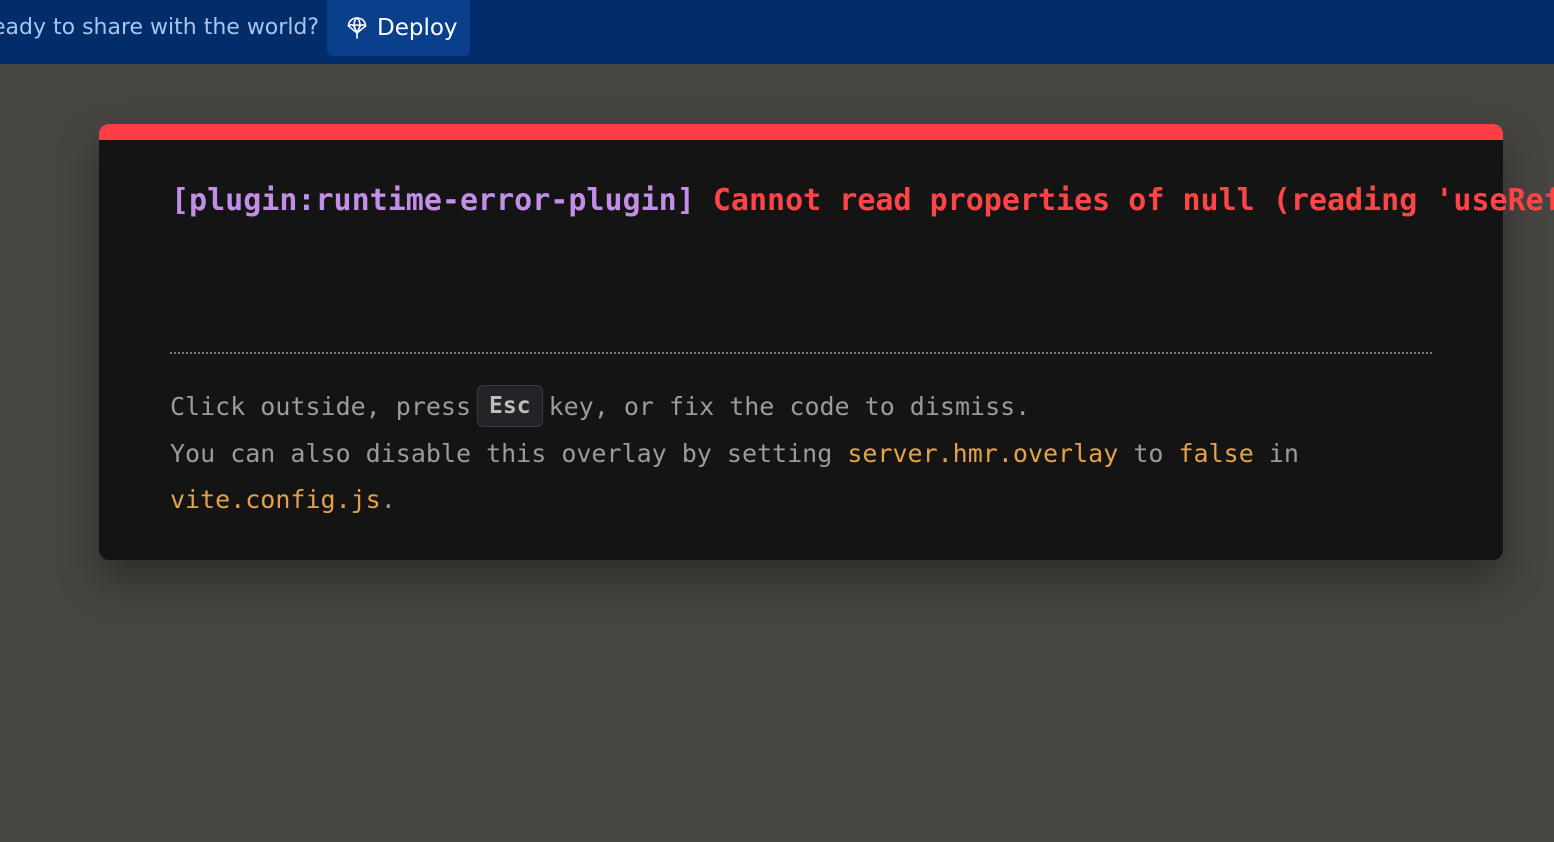  What do you see at coordinates (275, 499) in the screenshot?
I see `config-file-code: vite.config.js` at bounding box center [275, 499].